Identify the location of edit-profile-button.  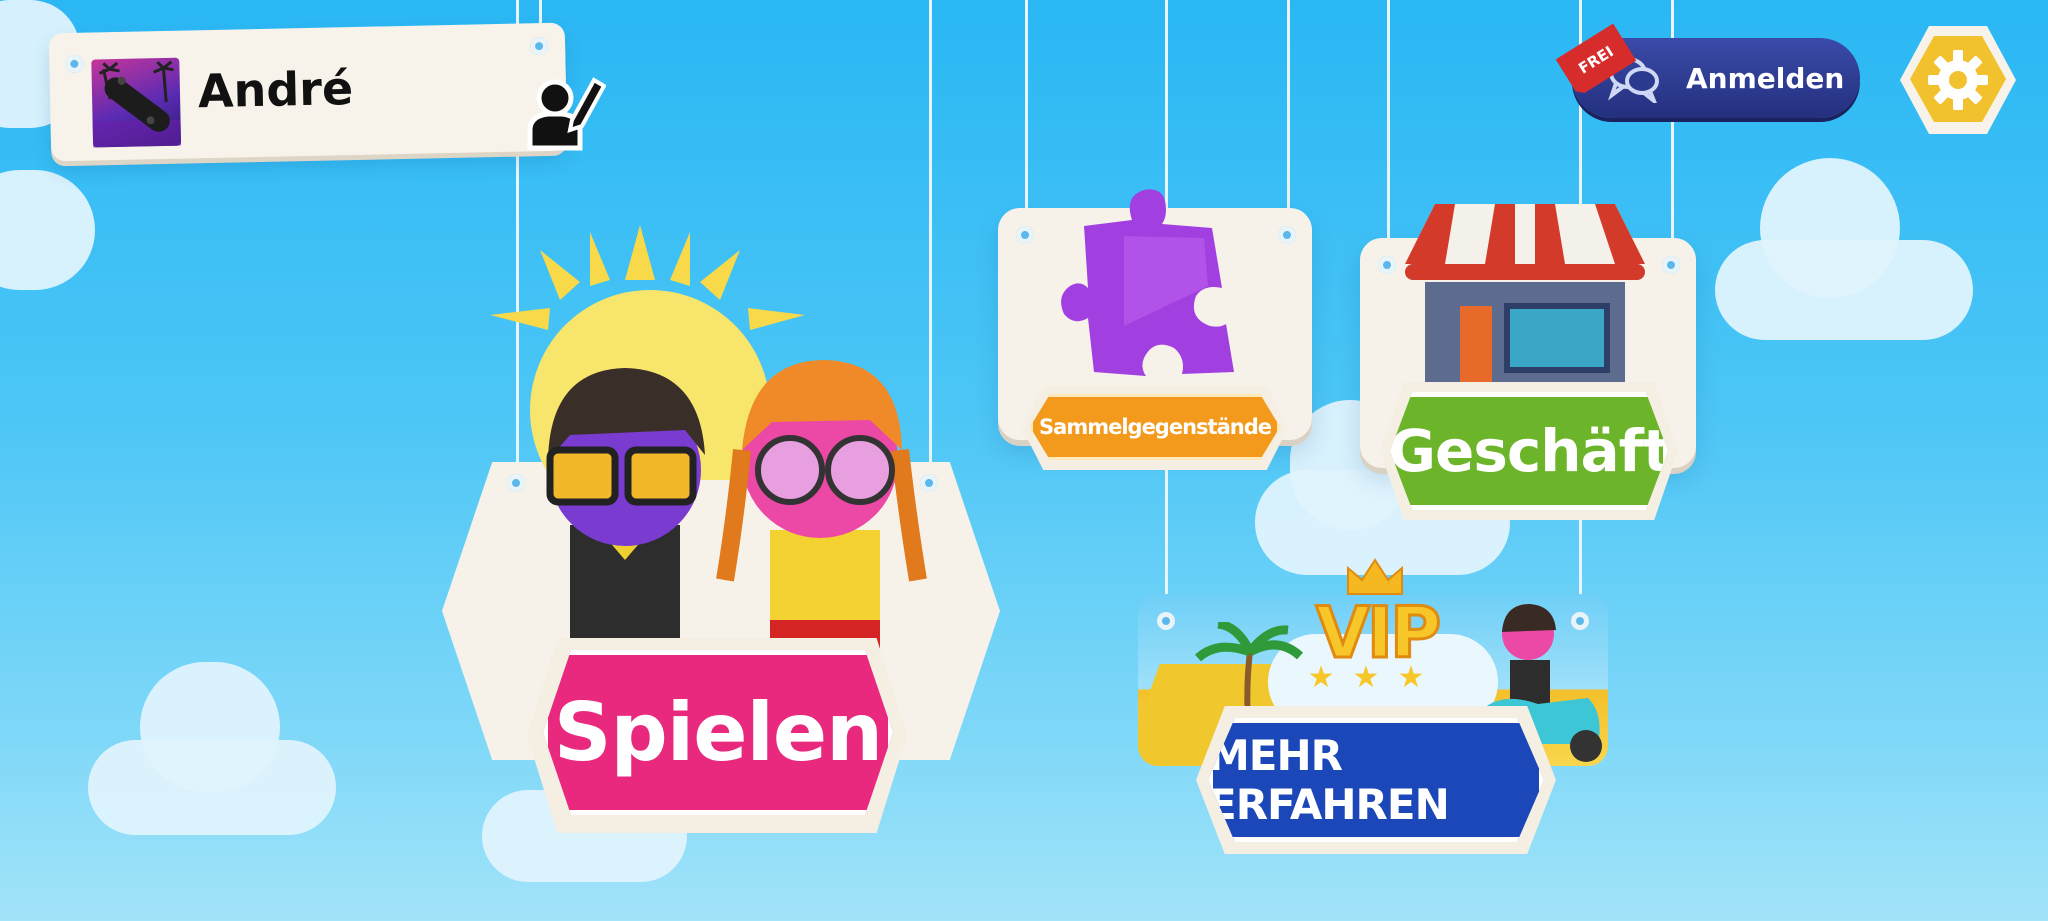
(564, 110).